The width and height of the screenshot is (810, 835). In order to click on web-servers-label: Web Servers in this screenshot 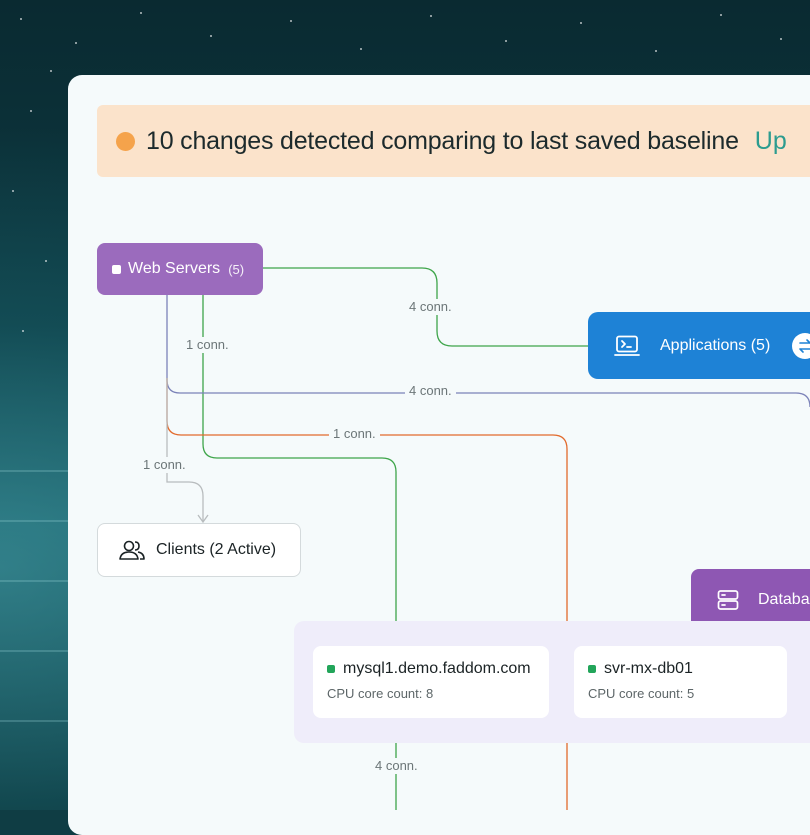, I will do `click(174, 268)`.